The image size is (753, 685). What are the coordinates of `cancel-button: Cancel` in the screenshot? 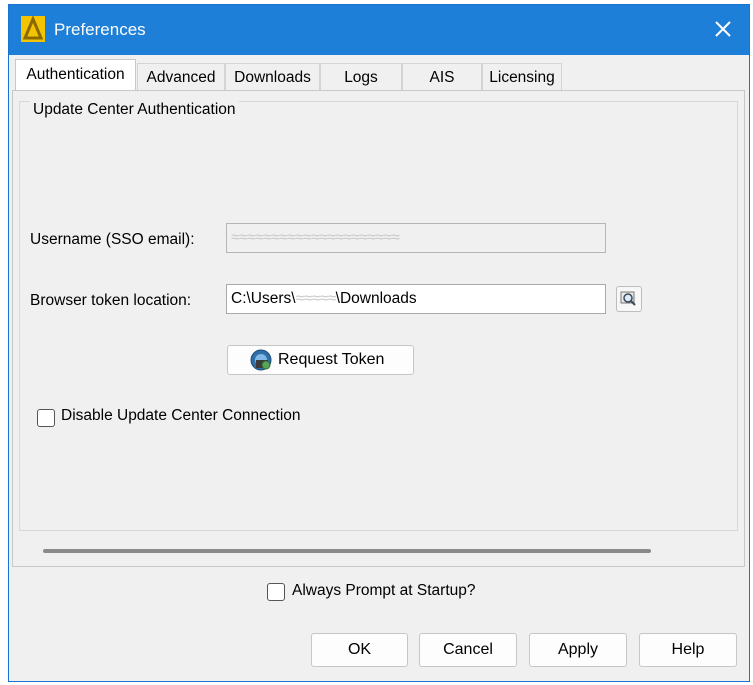 It's located at (468, 650).